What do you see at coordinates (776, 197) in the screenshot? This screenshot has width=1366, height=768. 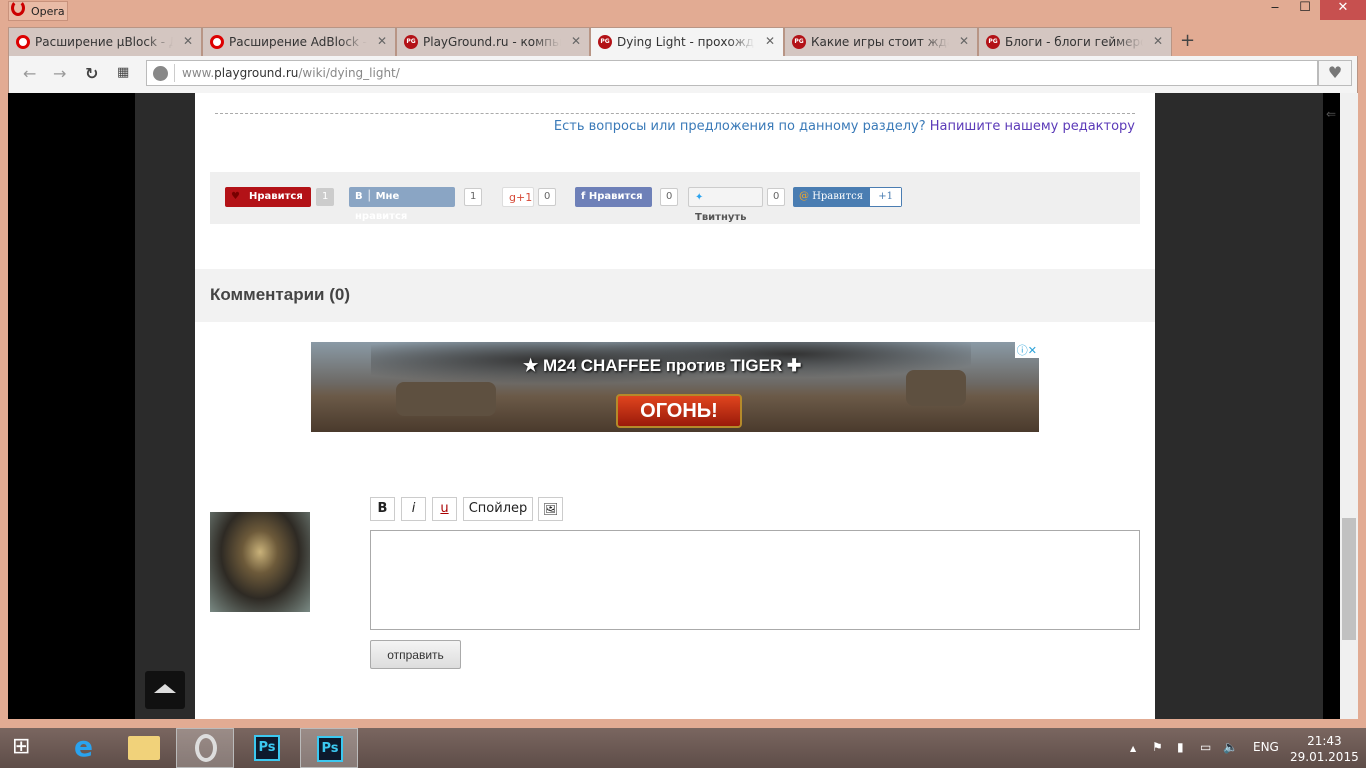 I see `twitter-count: 0` at bounding box center [776, 197].